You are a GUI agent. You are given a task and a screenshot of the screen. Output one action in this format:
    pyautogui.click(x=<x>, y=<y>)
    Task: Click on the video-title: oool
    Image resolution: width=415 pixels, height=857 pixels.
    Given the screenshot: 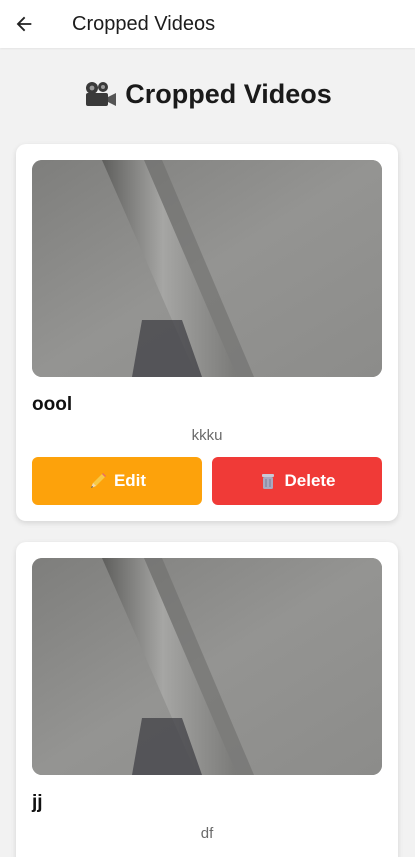 What is the action you would take?
    pyautogui.click(x=52, y=404)
    